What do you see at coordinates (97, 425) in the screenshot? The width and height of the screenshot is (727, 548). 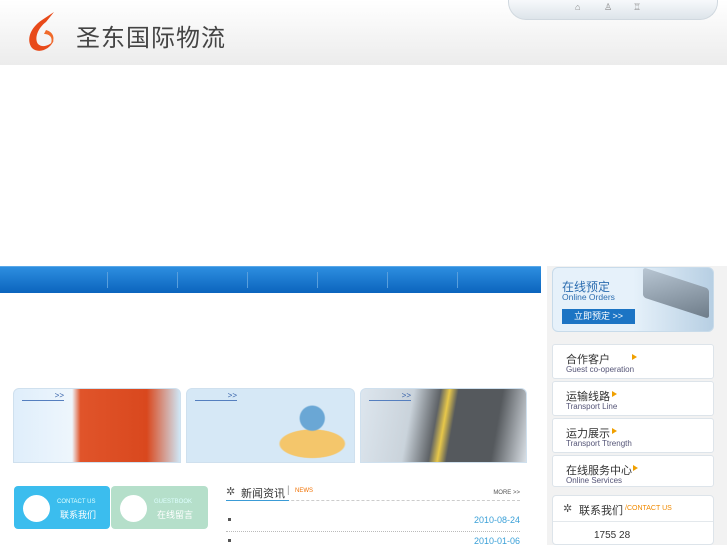 I see `card-truck: >>` at bounding box center [97, 425].